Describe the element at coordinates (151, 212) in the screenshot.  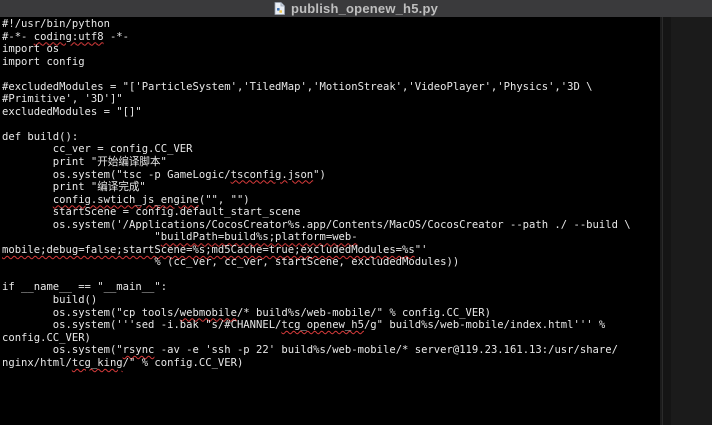
I see `code-line-16: startScene = config.default_start_scene` at that location.